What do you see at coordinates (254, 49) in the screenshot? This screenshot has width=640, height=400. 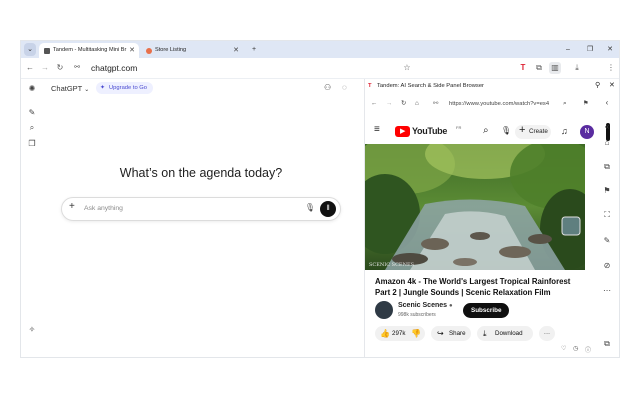 I see `new-tab-icon: +` at bounding box center [254, 49].